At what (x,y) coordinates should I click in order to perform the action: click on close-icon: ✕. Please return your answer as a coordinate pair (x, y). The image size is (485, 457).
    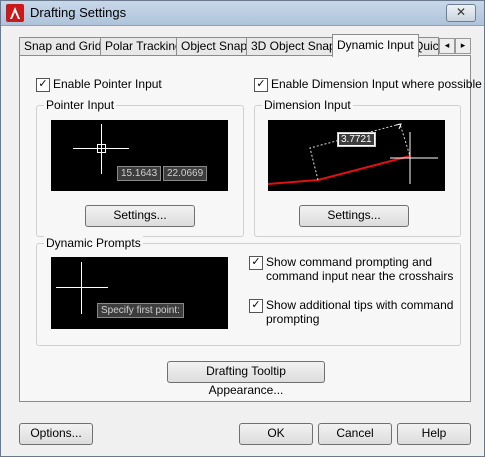
    Looking at the image, I should click on (461, 12).